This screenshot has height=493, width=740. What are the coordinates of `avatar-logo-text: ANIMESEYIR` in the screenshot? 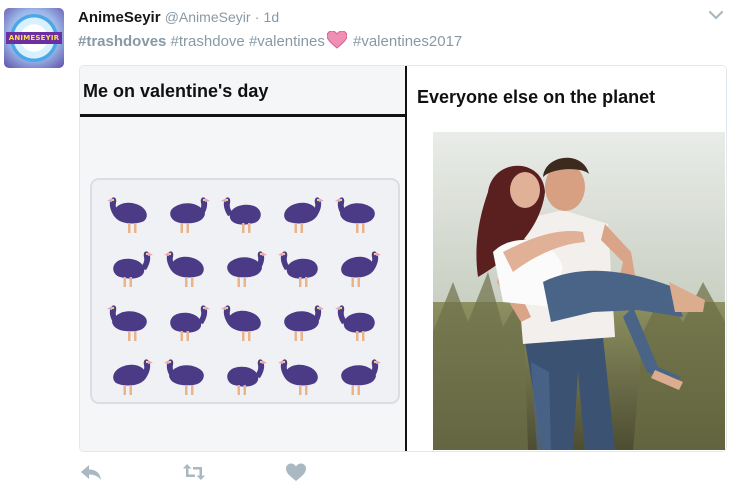 It's located at (34, 38).